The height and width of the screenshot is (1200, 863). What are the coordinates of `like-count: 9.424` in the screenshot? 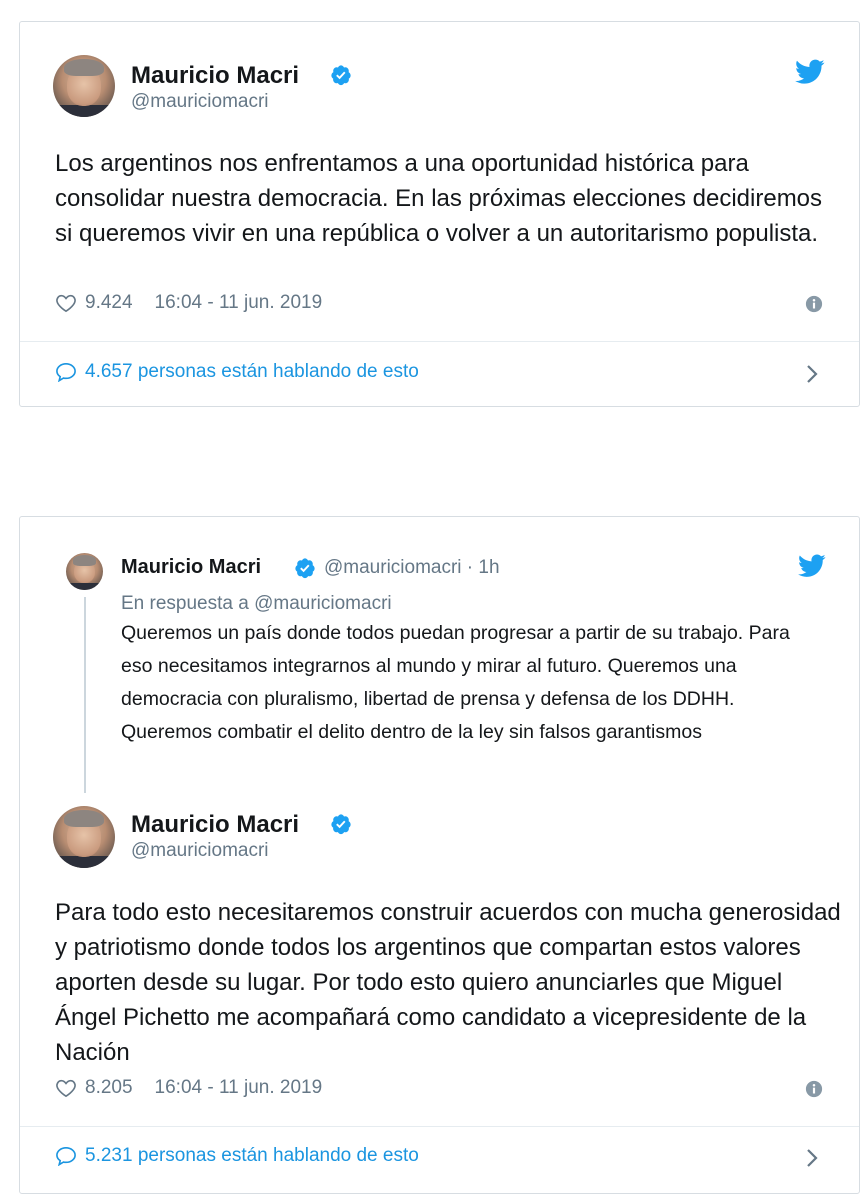 It's located at (109, 303).